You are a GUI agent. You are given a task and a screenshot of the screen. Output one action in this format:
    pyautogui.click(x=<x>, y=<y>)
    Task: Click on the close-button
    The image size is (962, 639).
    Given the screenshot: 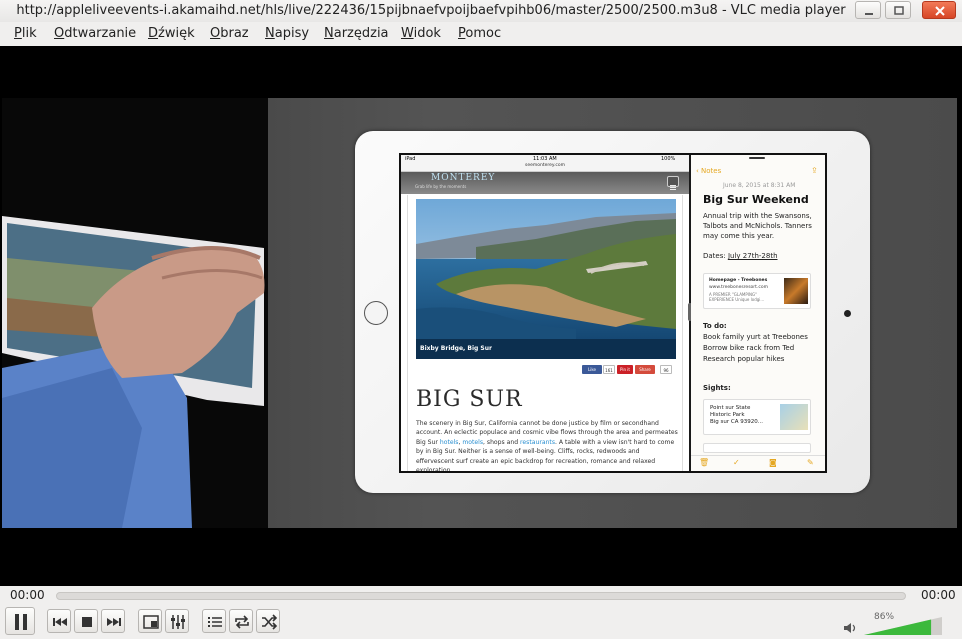 What is the action you would take?
    pyautogui.click(x=939, y=10)
    